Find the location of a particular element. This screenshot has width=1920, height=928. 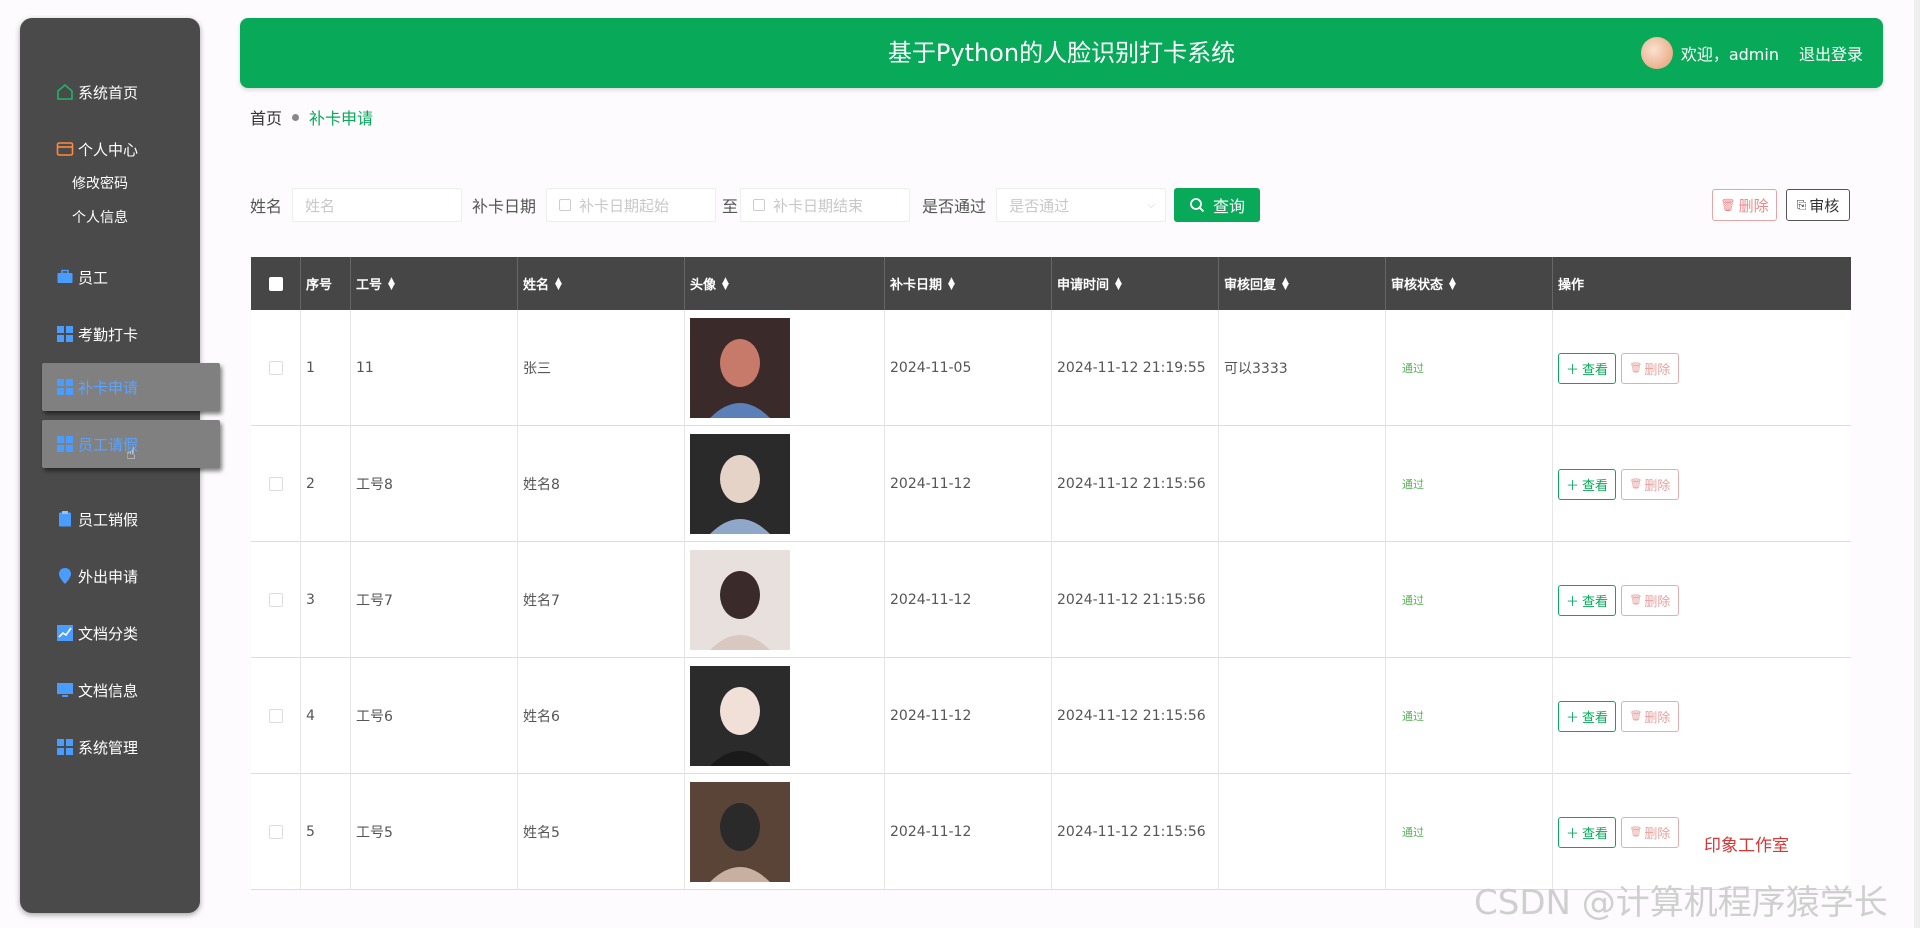

sidebar-item-home: 系统首页 is located at coordinates (97, 92).